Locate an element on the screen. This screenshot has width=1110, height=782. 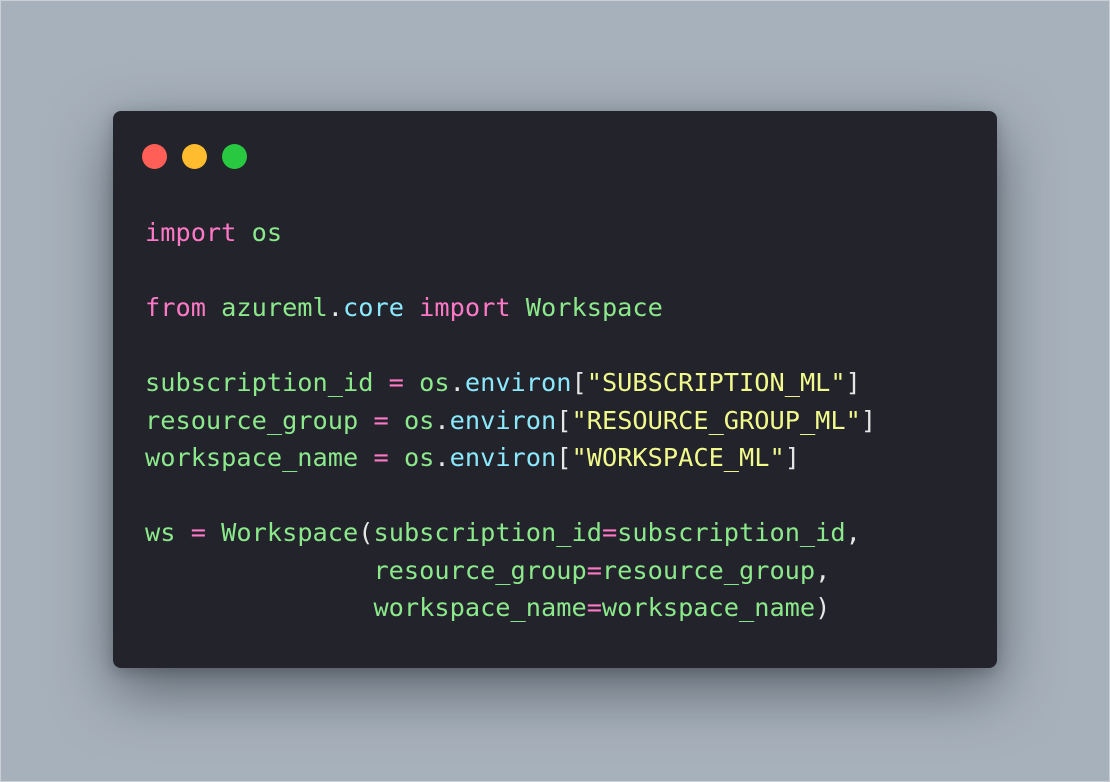
variable-resource-group: resource_group is located at coordinates (252, 420).